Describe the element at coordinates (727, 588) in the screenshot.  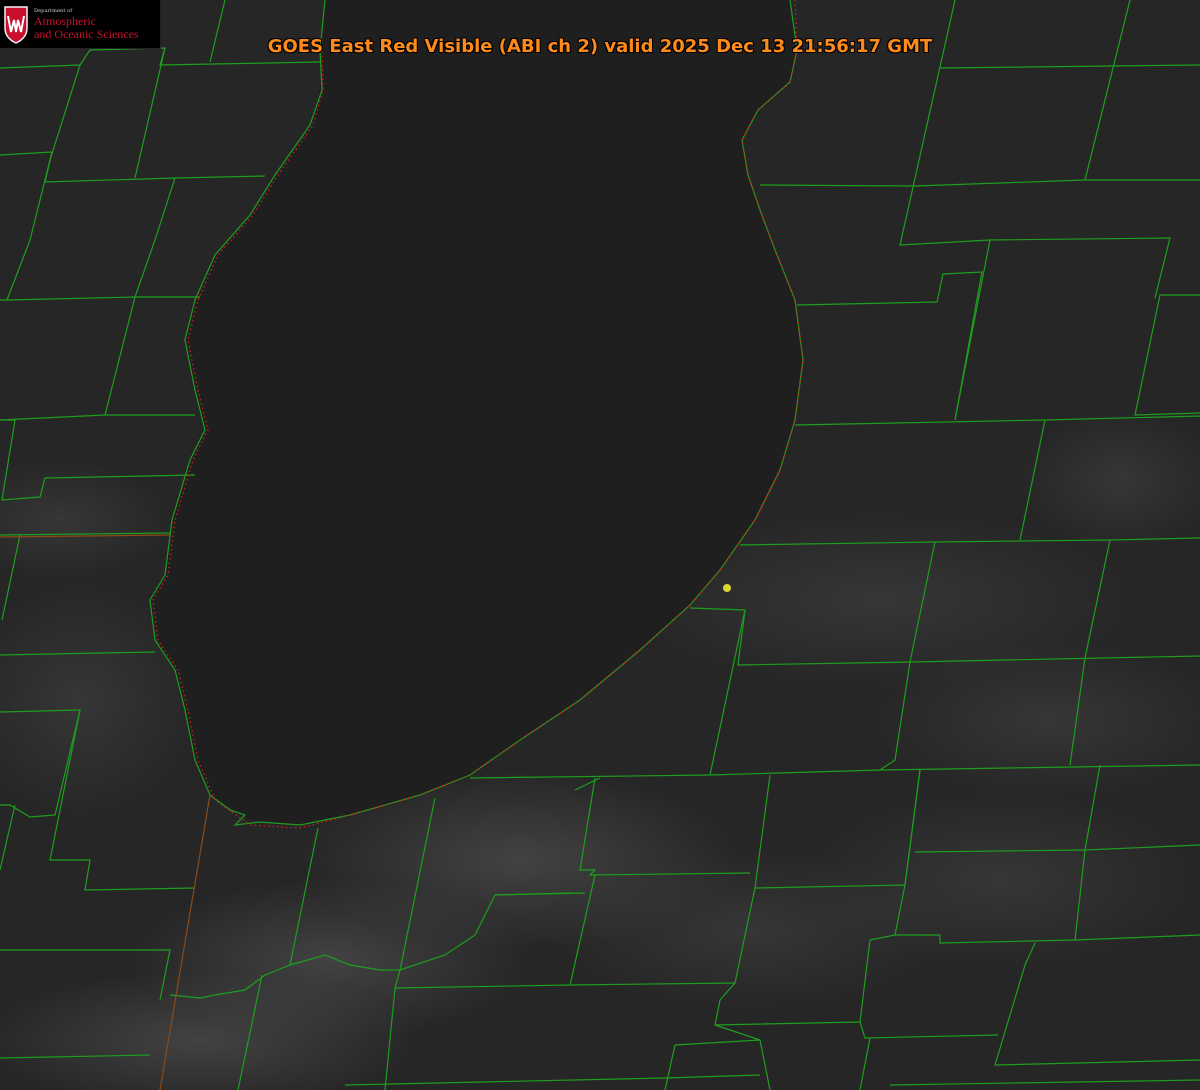
I see `site-marker-dot` at that location.